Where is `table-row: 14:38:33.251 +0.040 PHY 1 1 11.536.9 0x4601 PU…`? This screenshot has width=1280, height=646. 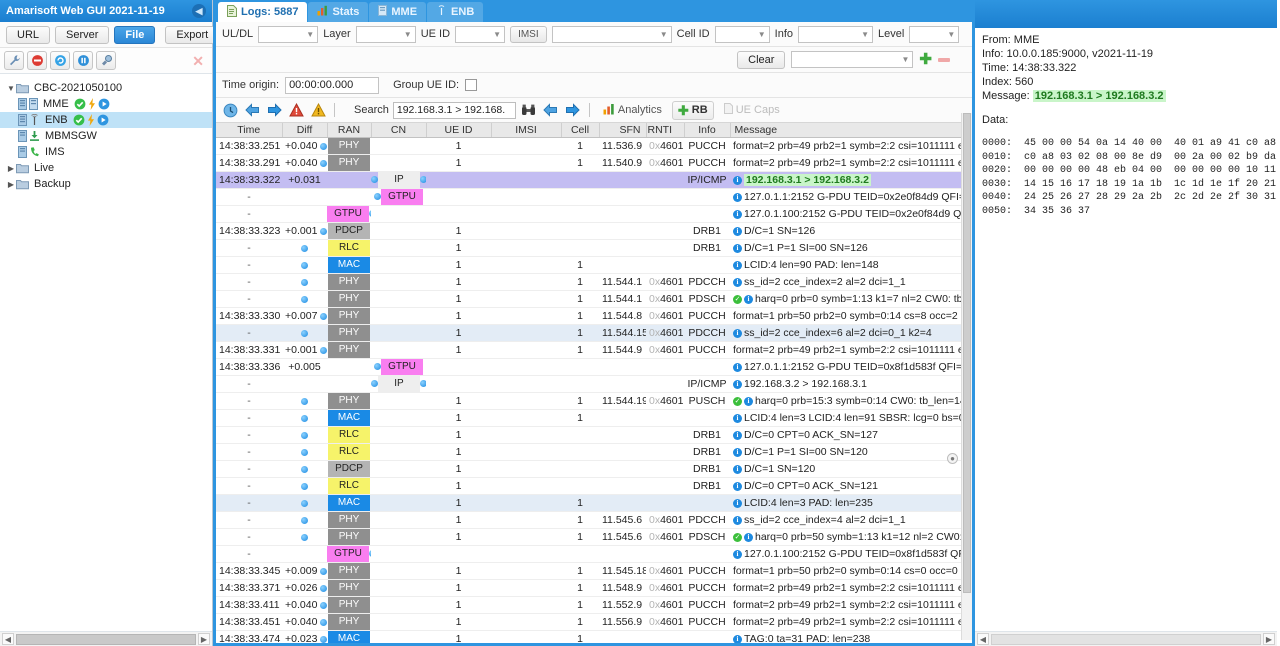
table-row: 14:38:33.251 +0.040 PHY 1 1 11.536.9 0x4601 PU… is located at coordinates (594, 146).